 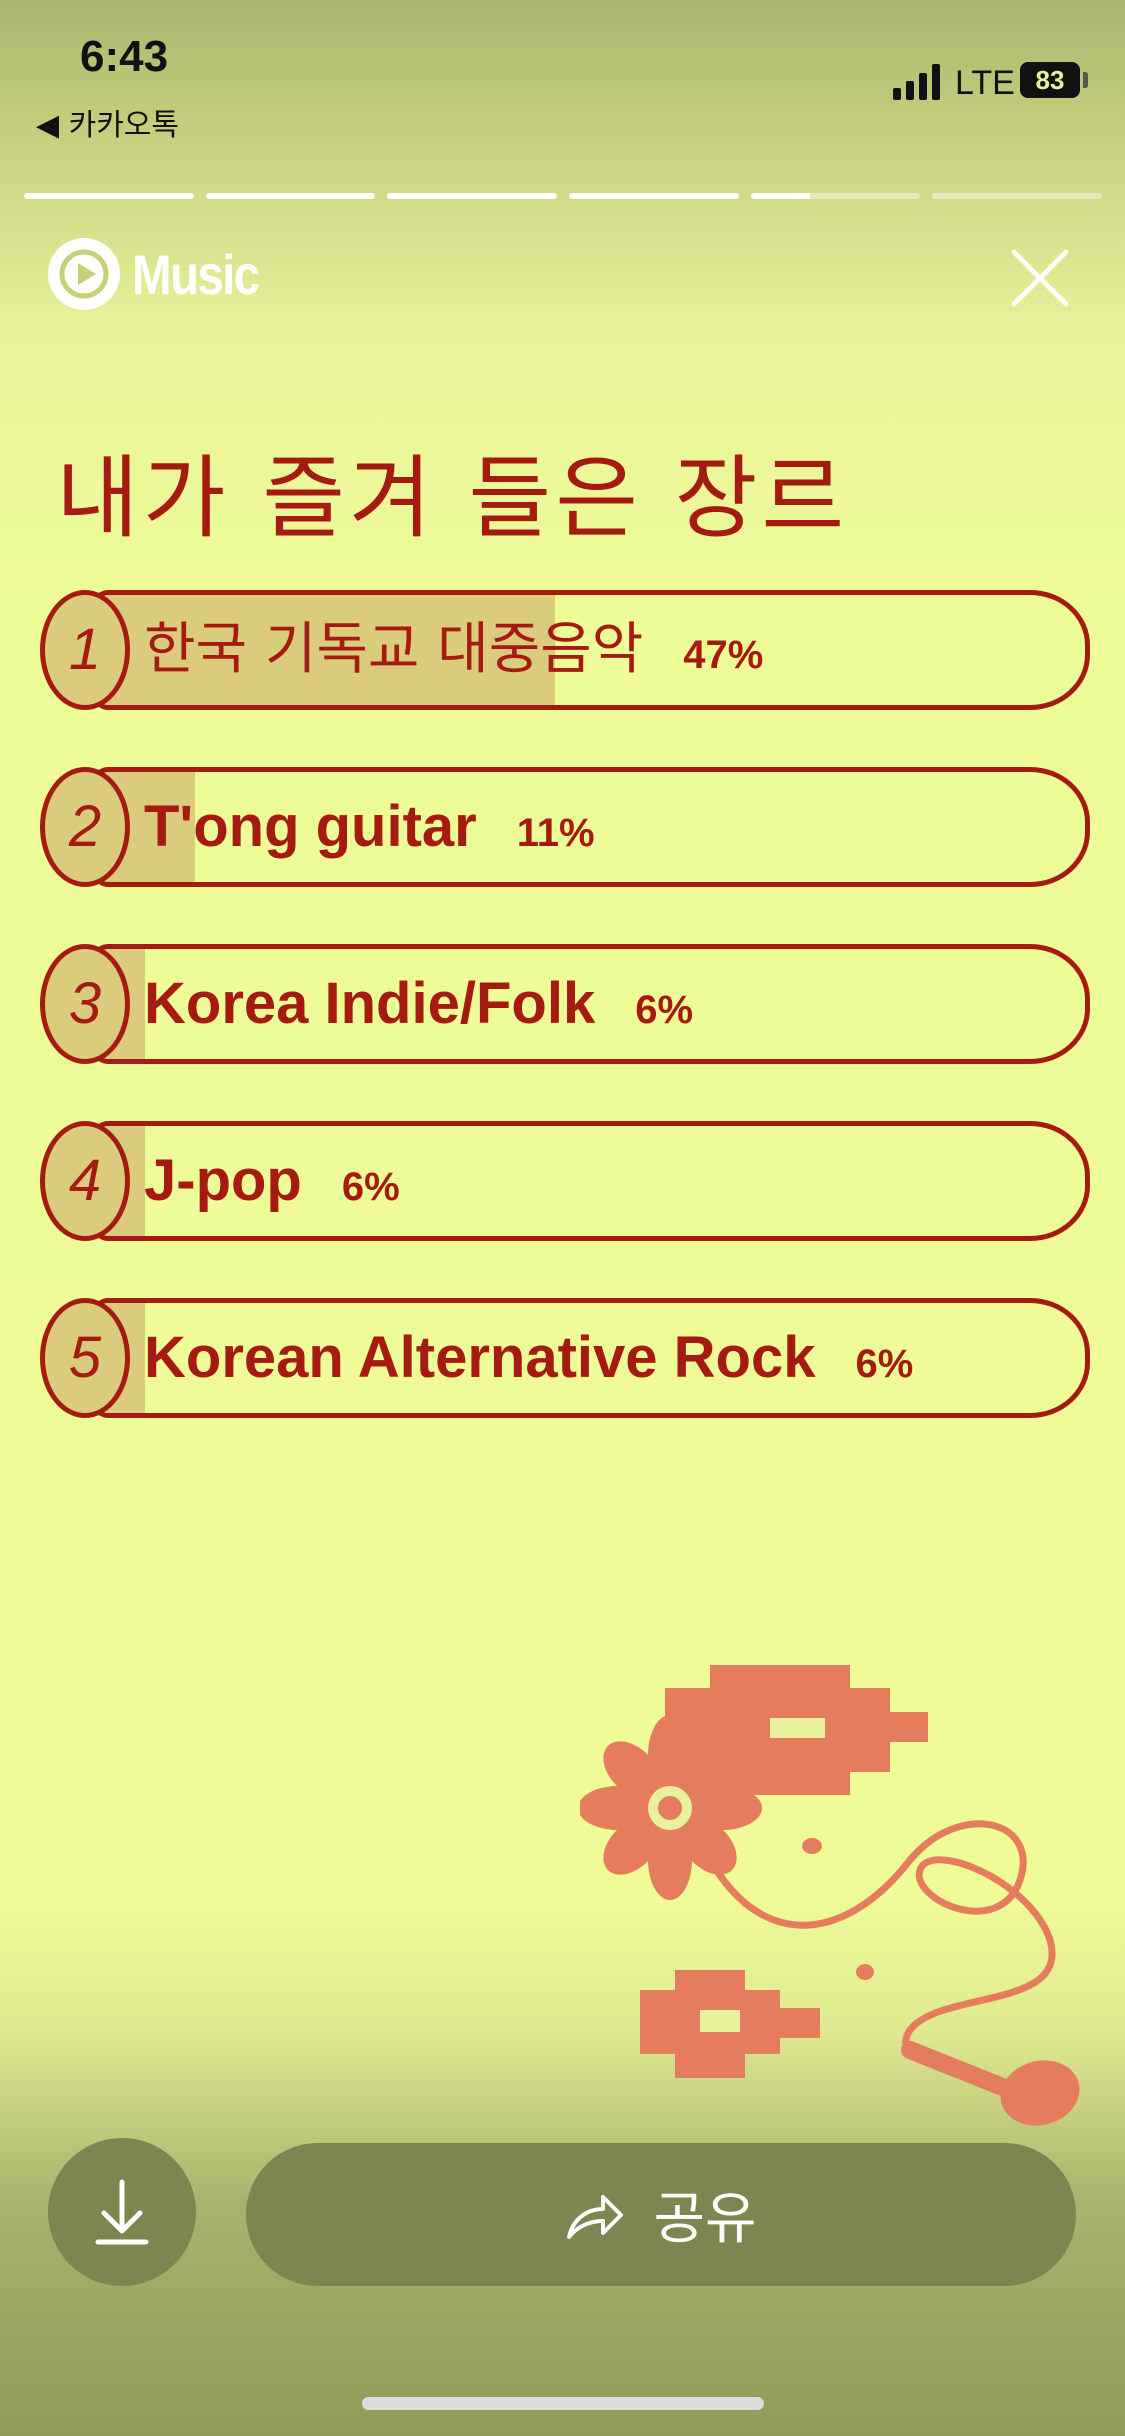 What do you see at coordinates (705, 2219) in the screenshot?
I see `share-label: 공유` at bounding box center [705, 2219].